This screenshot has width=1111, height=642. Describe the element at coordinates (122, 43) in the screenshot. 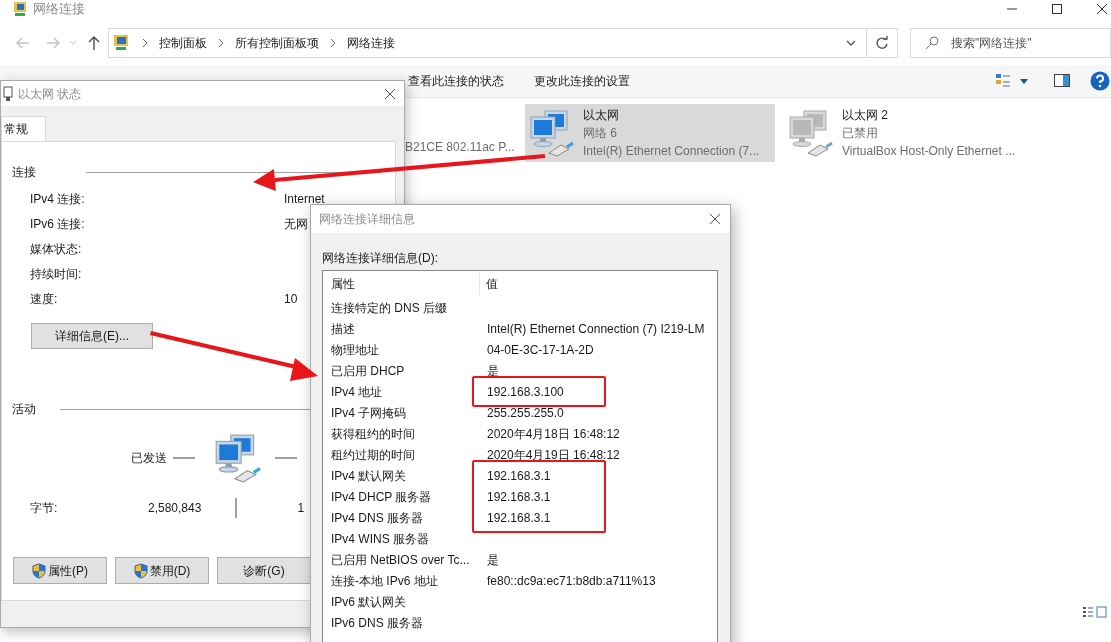

I see `control-panel-icon` at that location.